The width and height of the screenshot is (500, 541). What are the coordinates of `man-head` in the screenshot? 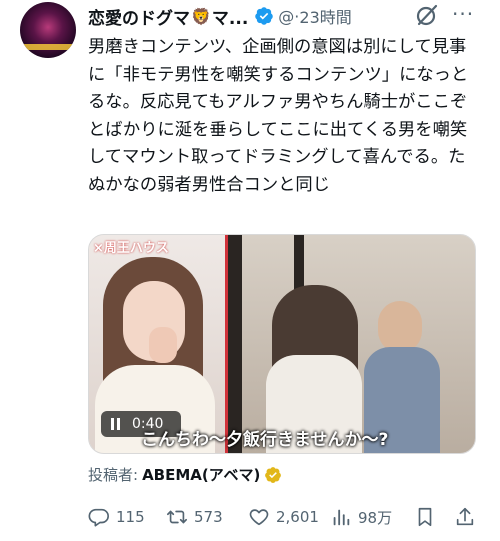 It's located at (400, 327).